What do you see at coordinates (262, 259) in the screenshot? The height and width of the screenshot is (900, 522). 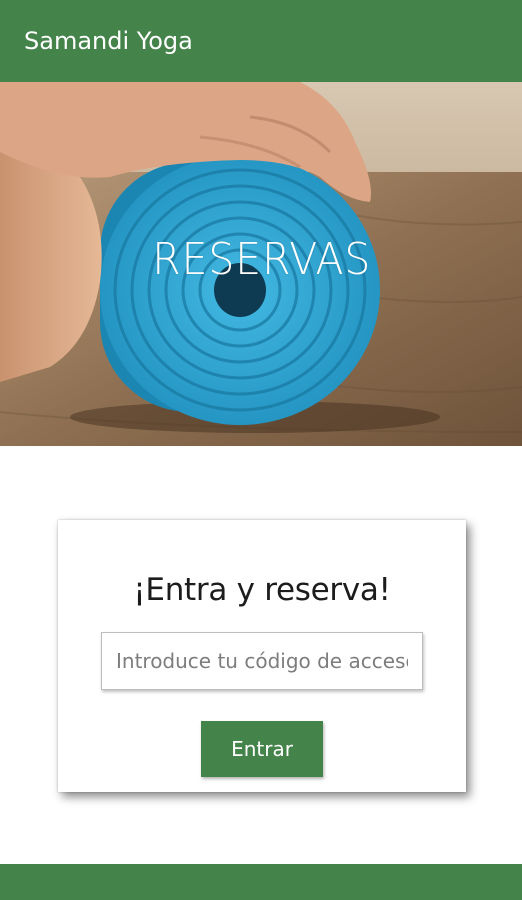 I see `hero-caption-text: RESERVAS` at bounding box center [262, 259].